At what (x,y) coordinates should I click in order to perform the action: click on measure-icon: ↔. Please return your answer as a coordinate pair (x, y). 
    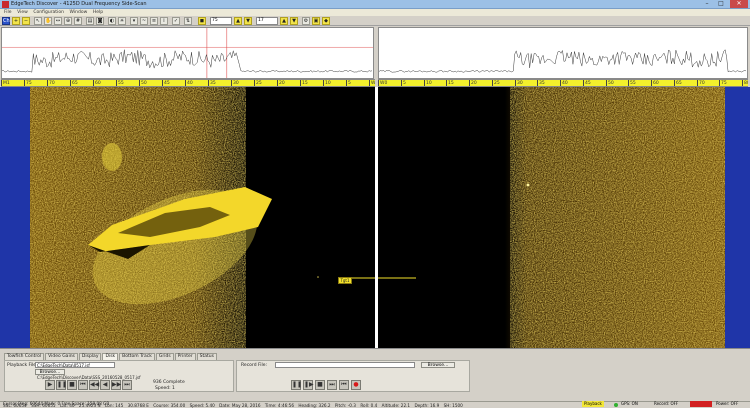
    Looking at the image, I should click on (58, 21).